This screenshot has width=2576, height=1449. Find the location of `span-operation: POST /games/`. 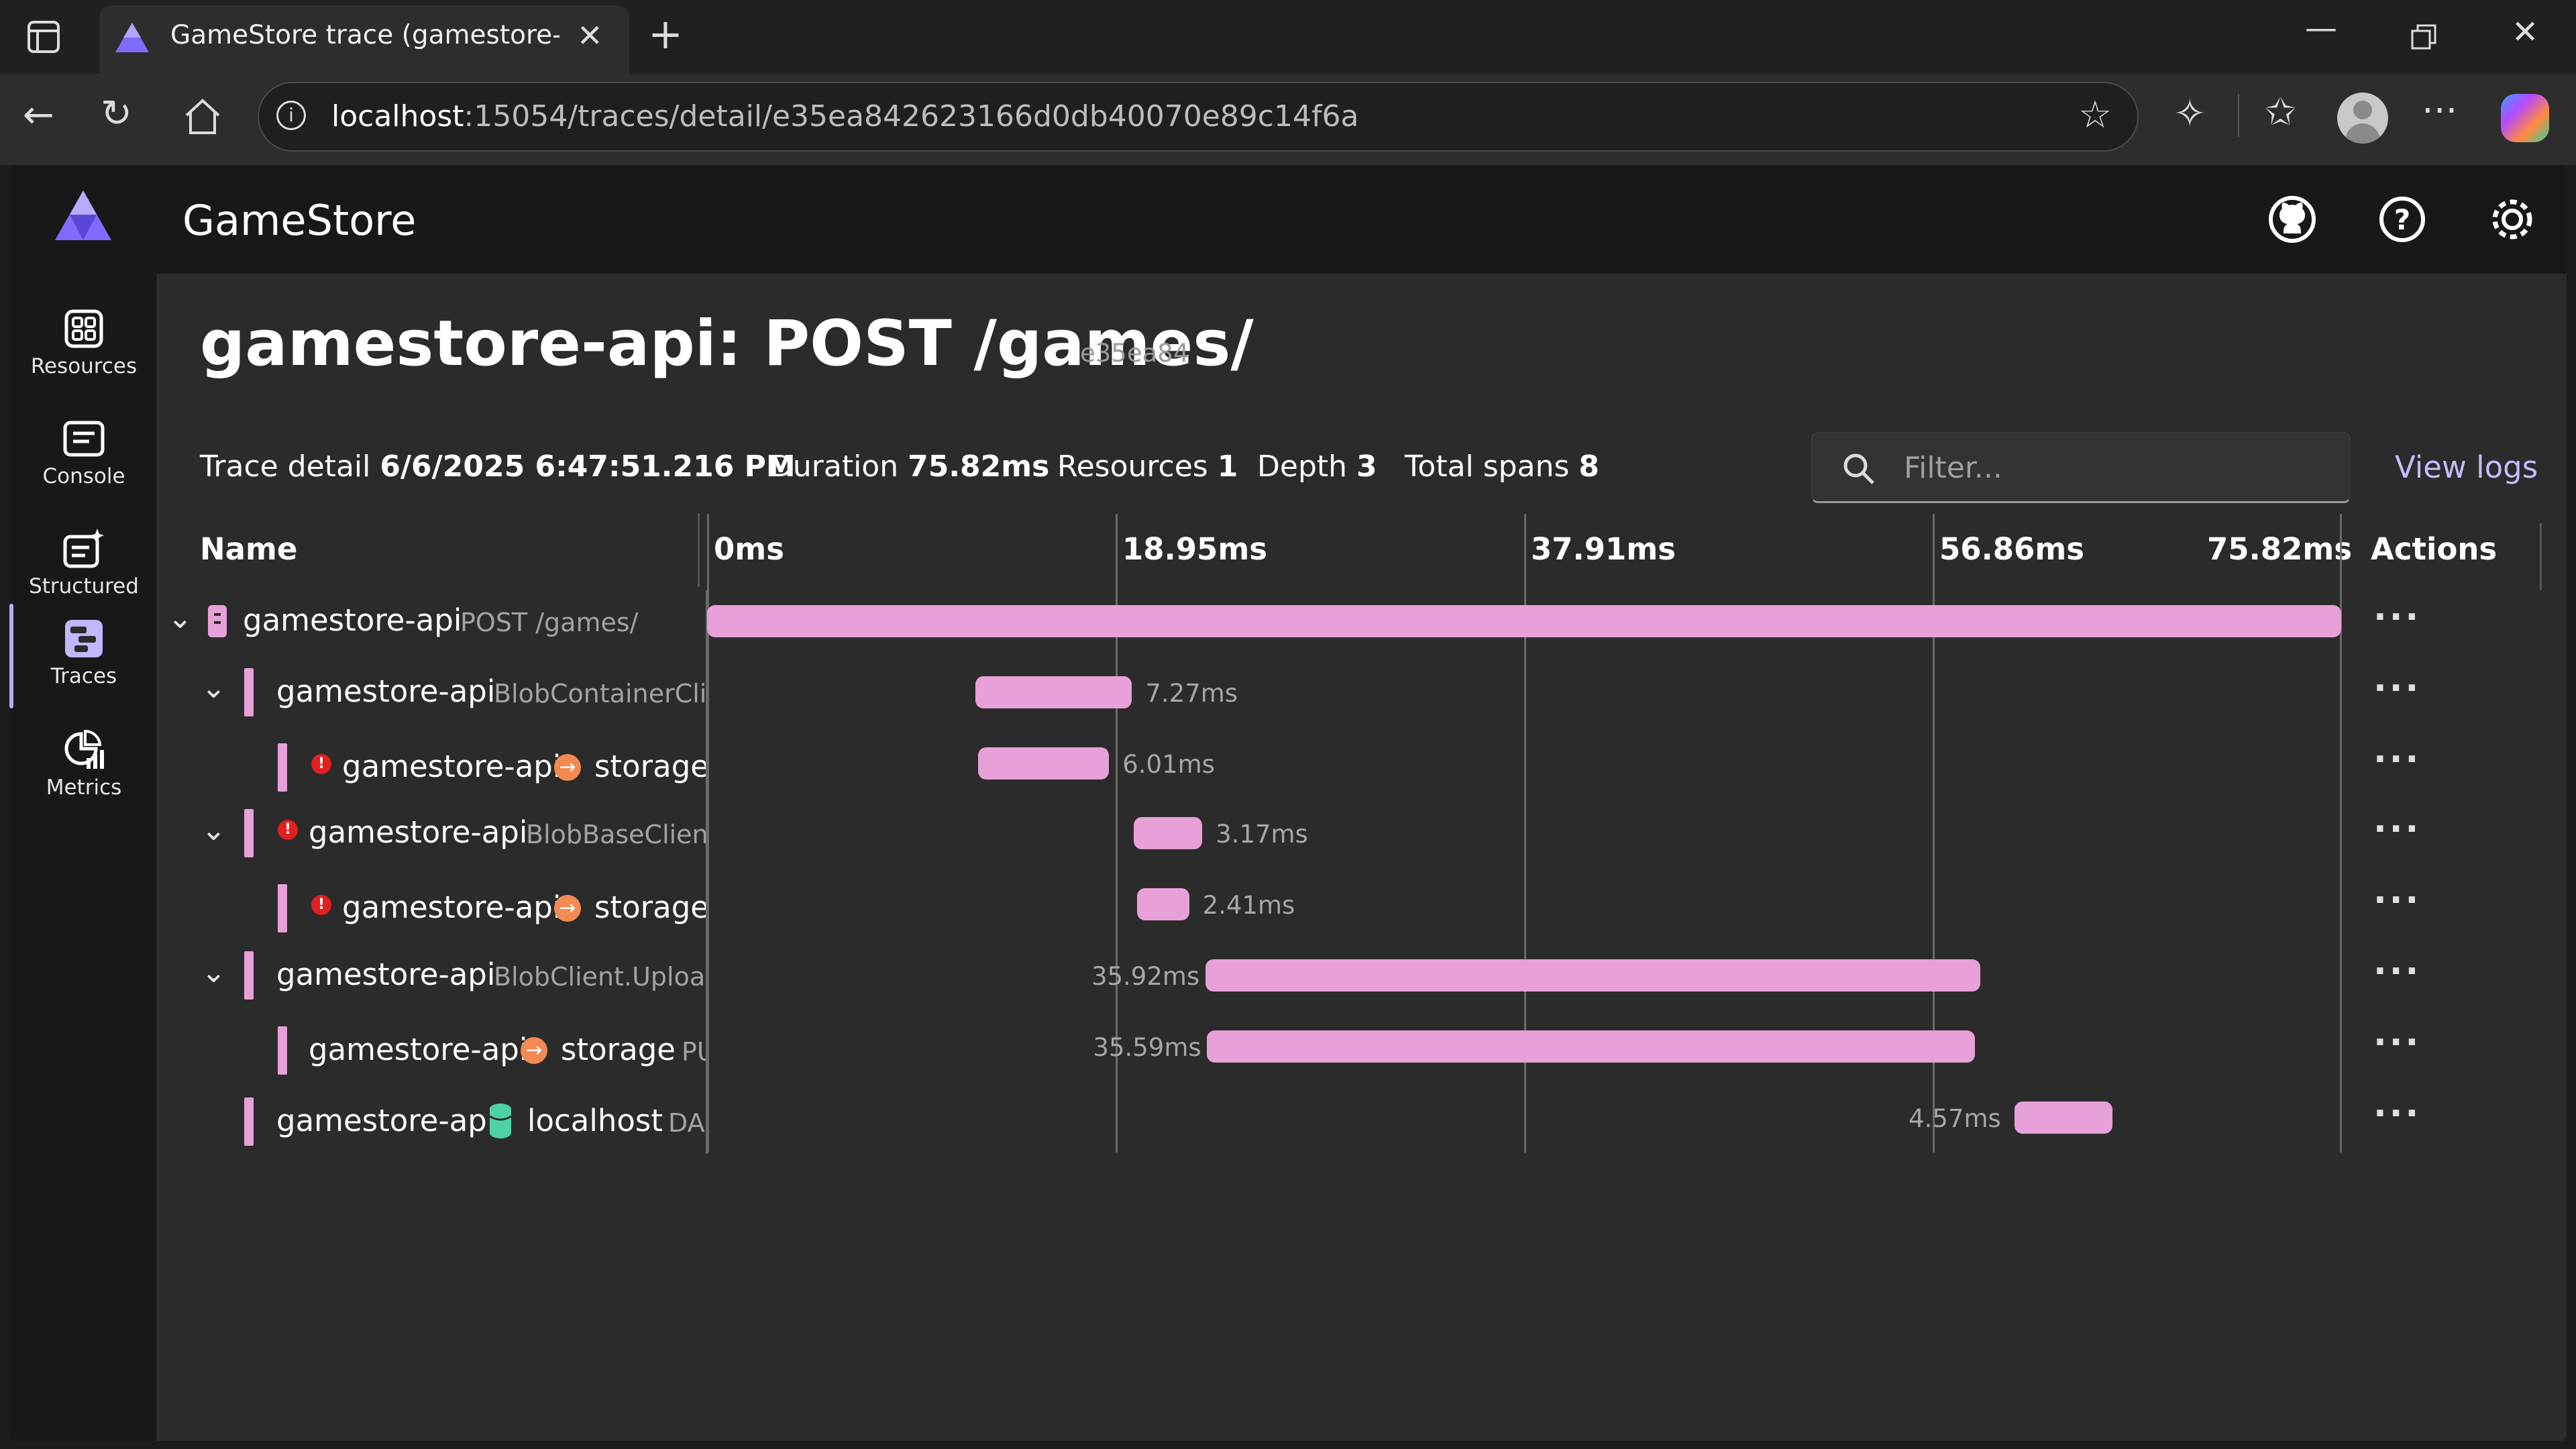

span-operation: POST /games/ is located at coordinates (549, 622).